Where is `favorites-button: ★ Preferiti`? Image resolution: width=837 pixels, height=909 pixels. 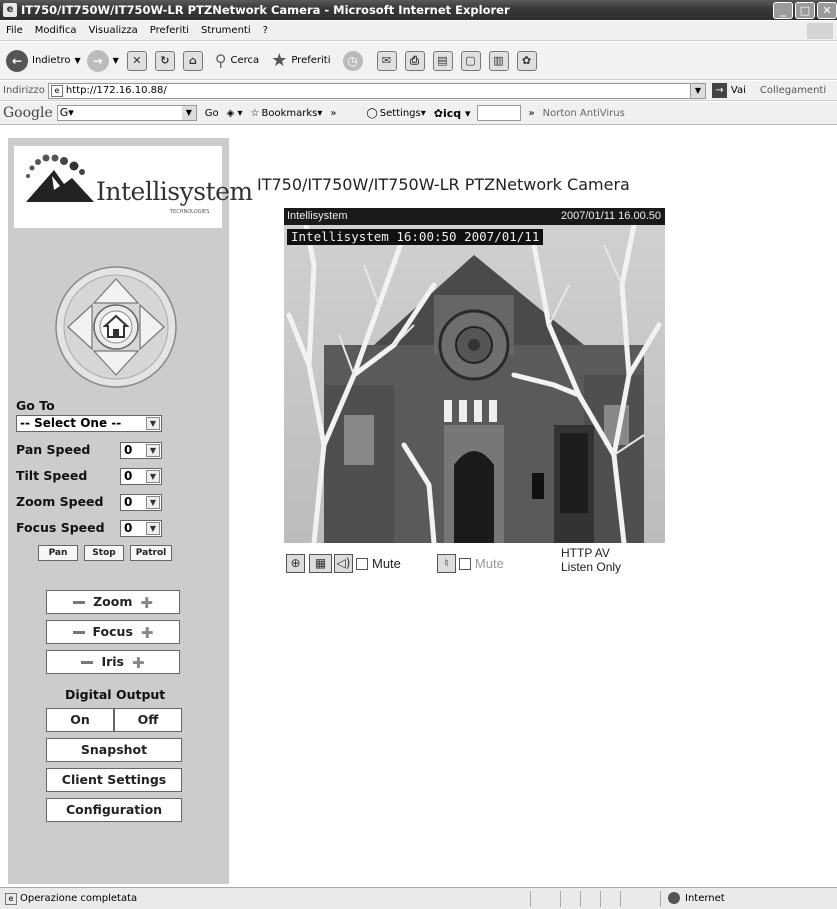 favorites-button: ★ Preferiti is located at coordinates (300, 60).